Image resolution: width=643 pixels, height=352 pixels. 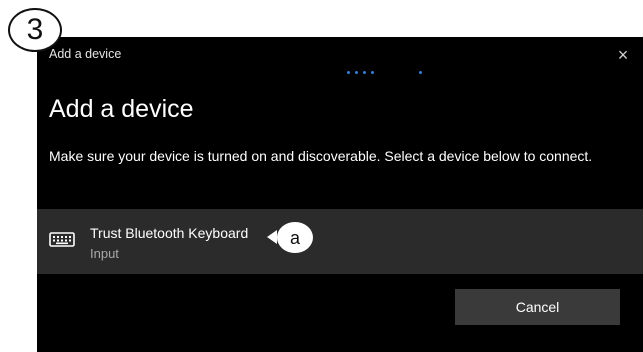 I want to click on callout-pointer, so click(x=272, y=237).